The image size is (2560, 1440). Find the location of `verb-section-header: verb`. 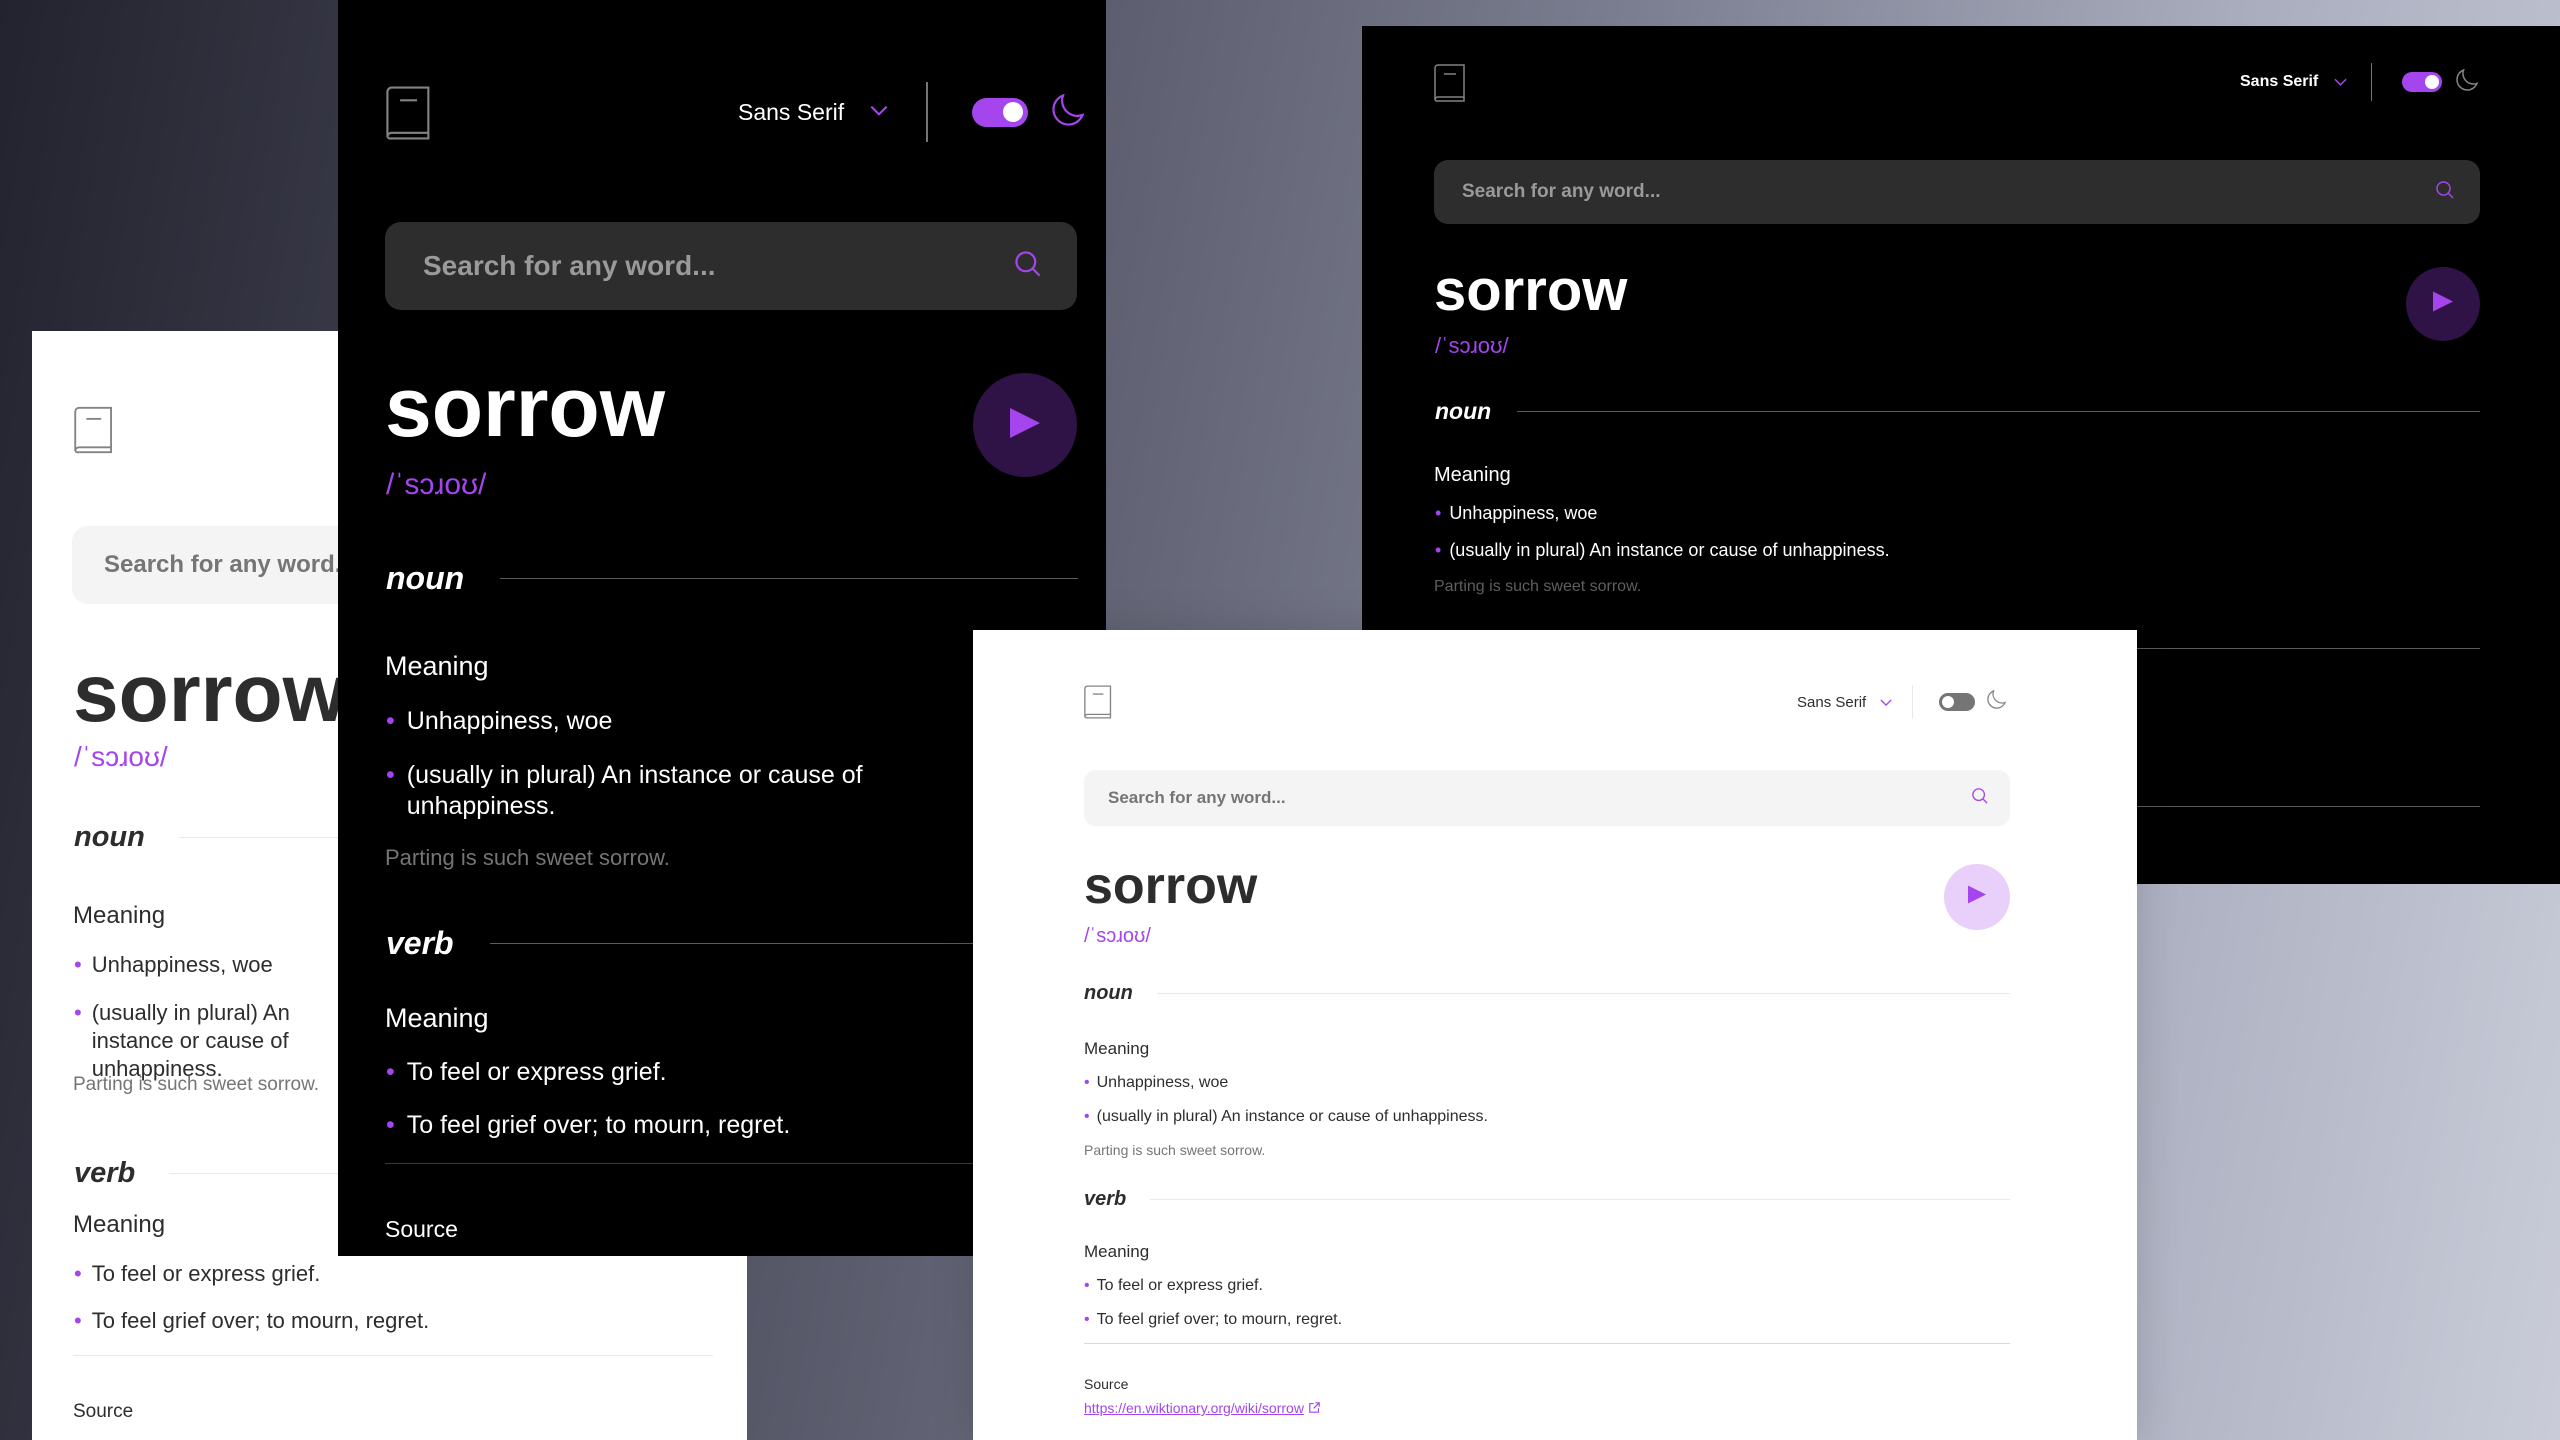

verb-section-header: verb is located at coordinates (1547, 1199).